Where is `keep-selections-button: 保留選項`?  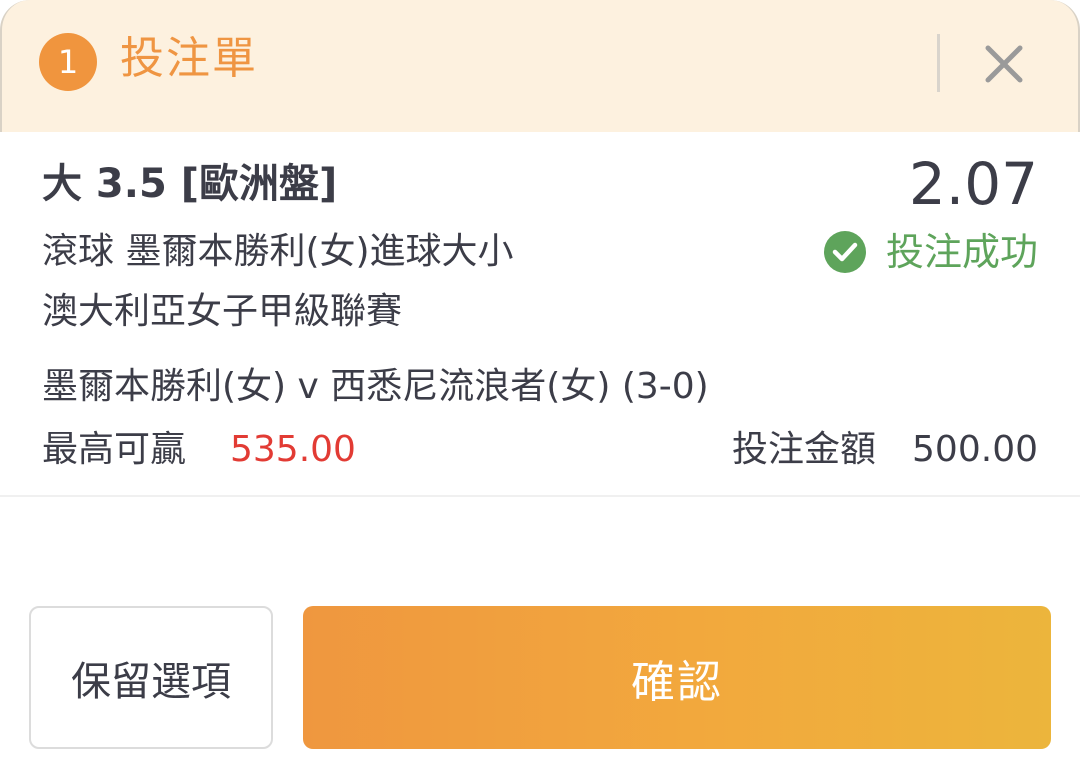 keep-selections-button: 保留選項 is located at coordinates (151, 677).